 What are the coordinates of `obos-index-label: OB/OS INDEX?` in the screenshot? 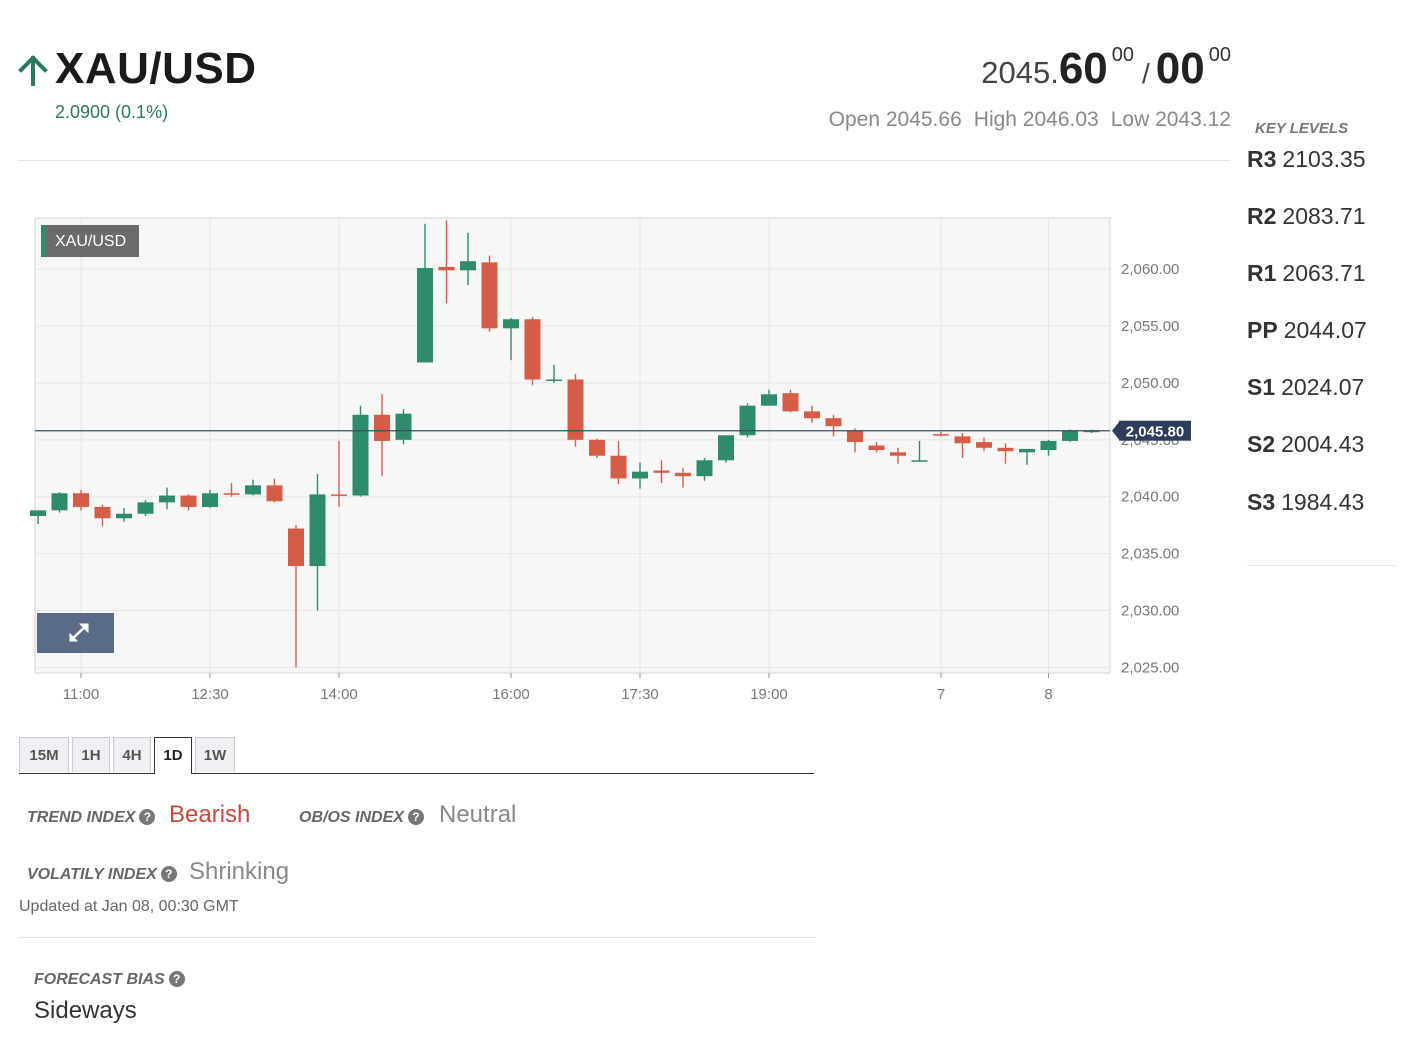 It's located at (361, 818).